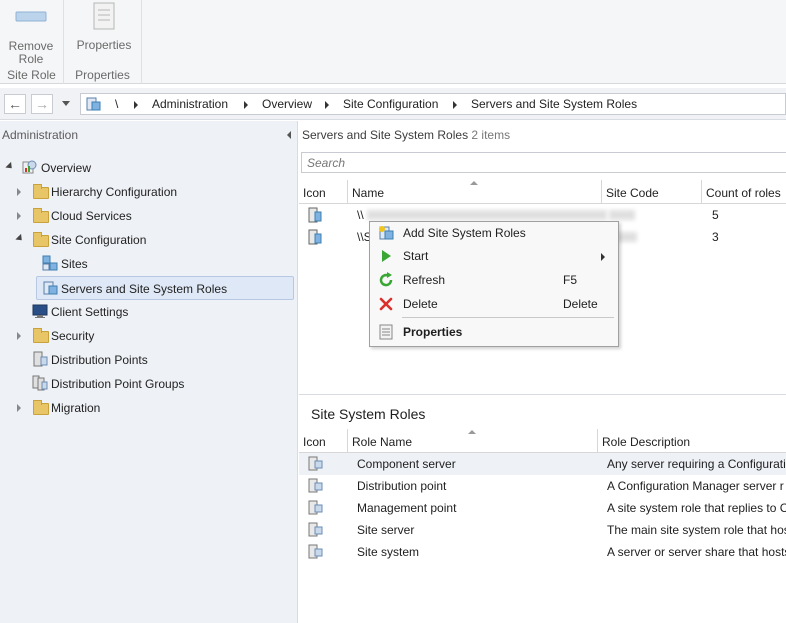  Describe the element at coordinates (494, 333) in the screenshot. I see `menu-item-properties: Properties` at that location.